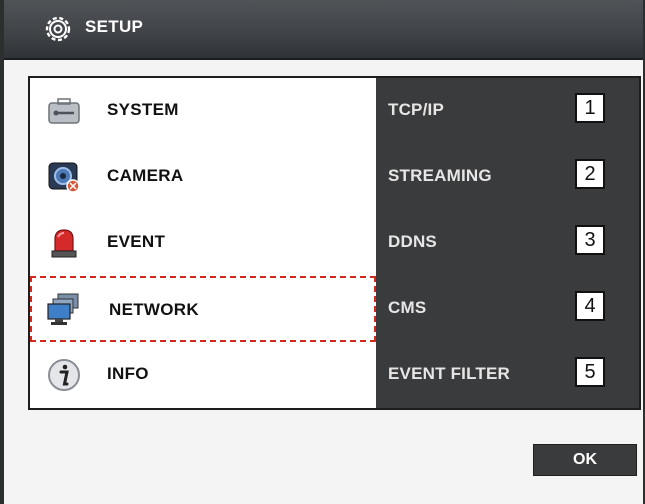 Image resolution: width=645 pixels, height=504 pixels. Describe the element at coordinates (154, 309) in the screenshot. I see `menu-label-network: NETWORK` at that location.